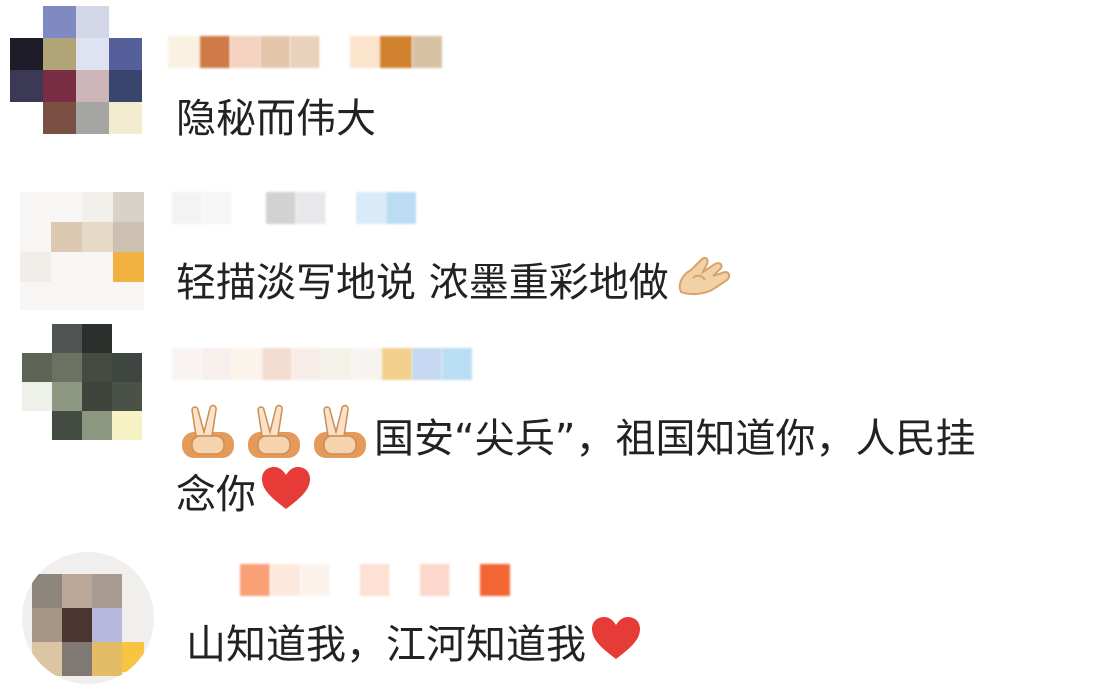 This screenshot has width=1094, height=700. What do you see at coordinates (422, 283) in the screenshot?
I see `comment-text-content: 轻描淡写地说 浓墨重彩地做` at bounding box center [422, 283].